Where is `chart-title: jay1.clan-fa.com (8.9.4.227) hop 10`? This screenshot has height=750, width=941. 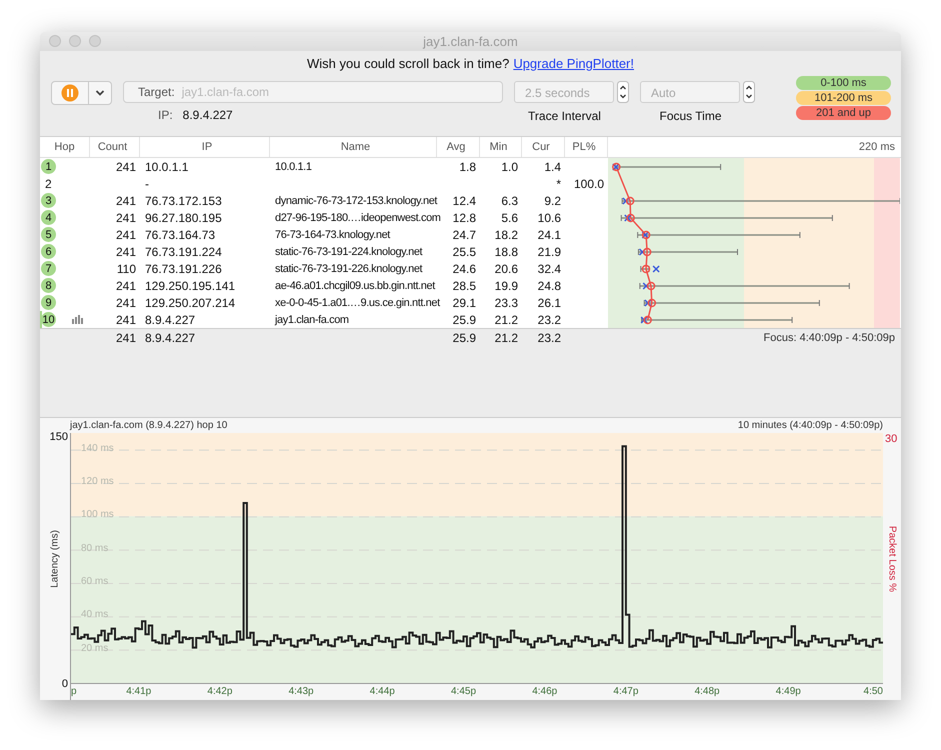 chart-title: jay1.clan-fa.com (8.9.4.227) hop 10 is located at coordinates (149, 426).